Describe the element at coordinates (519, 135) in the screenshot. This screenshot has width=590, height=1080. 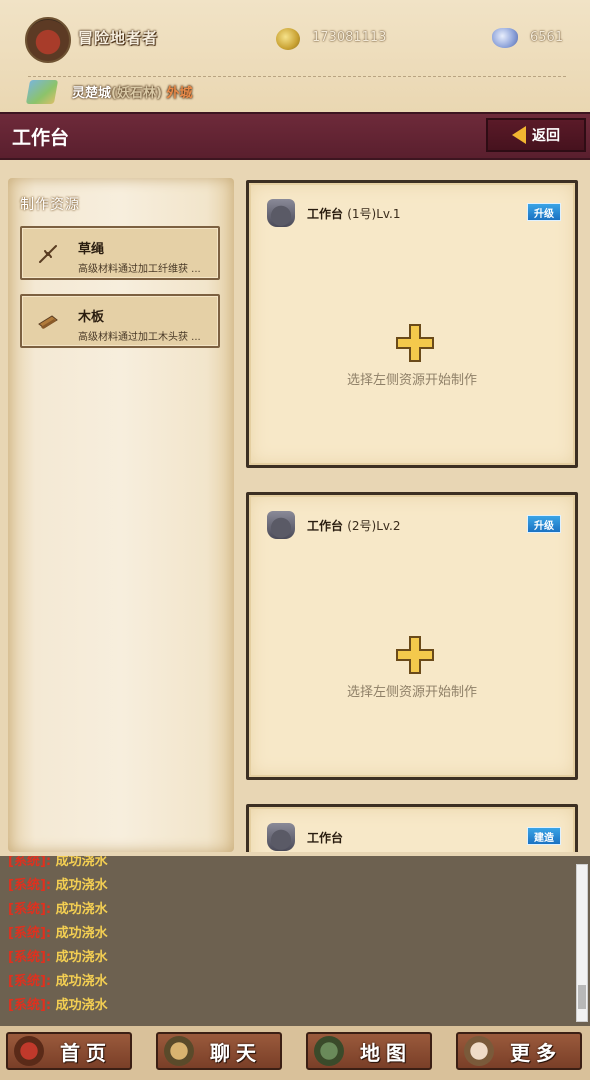
I see `arrow-left-icon` at that location.